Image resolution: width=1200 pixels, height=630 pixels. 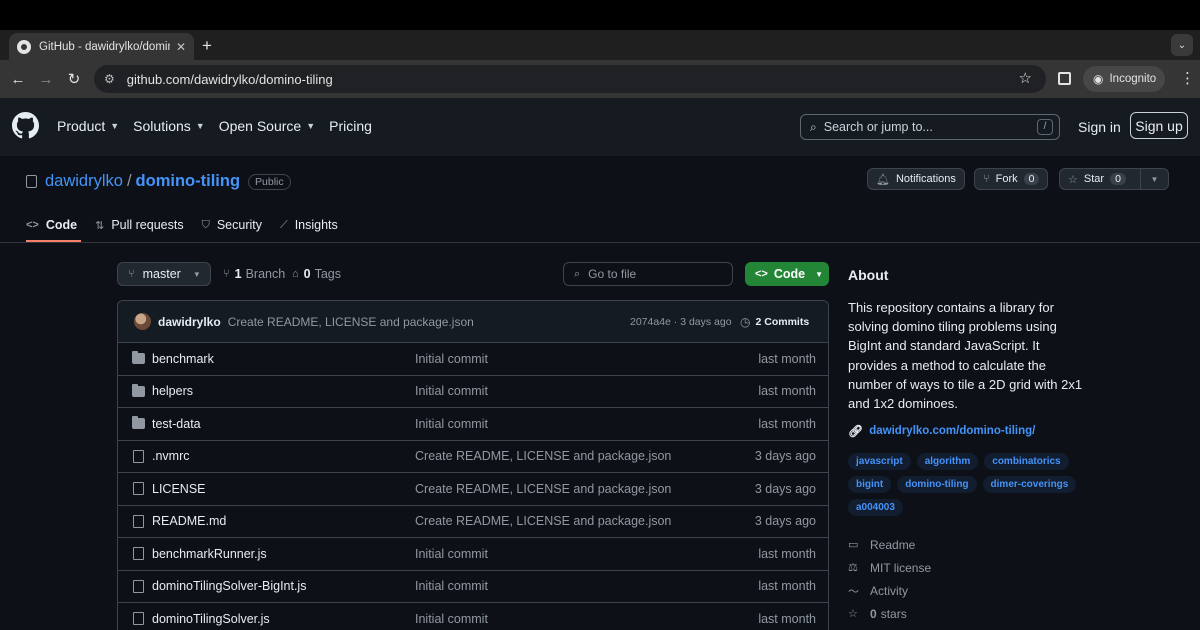 I want to click on incognito-badge: ◉ Incognito, so click(x=1124, y=79).